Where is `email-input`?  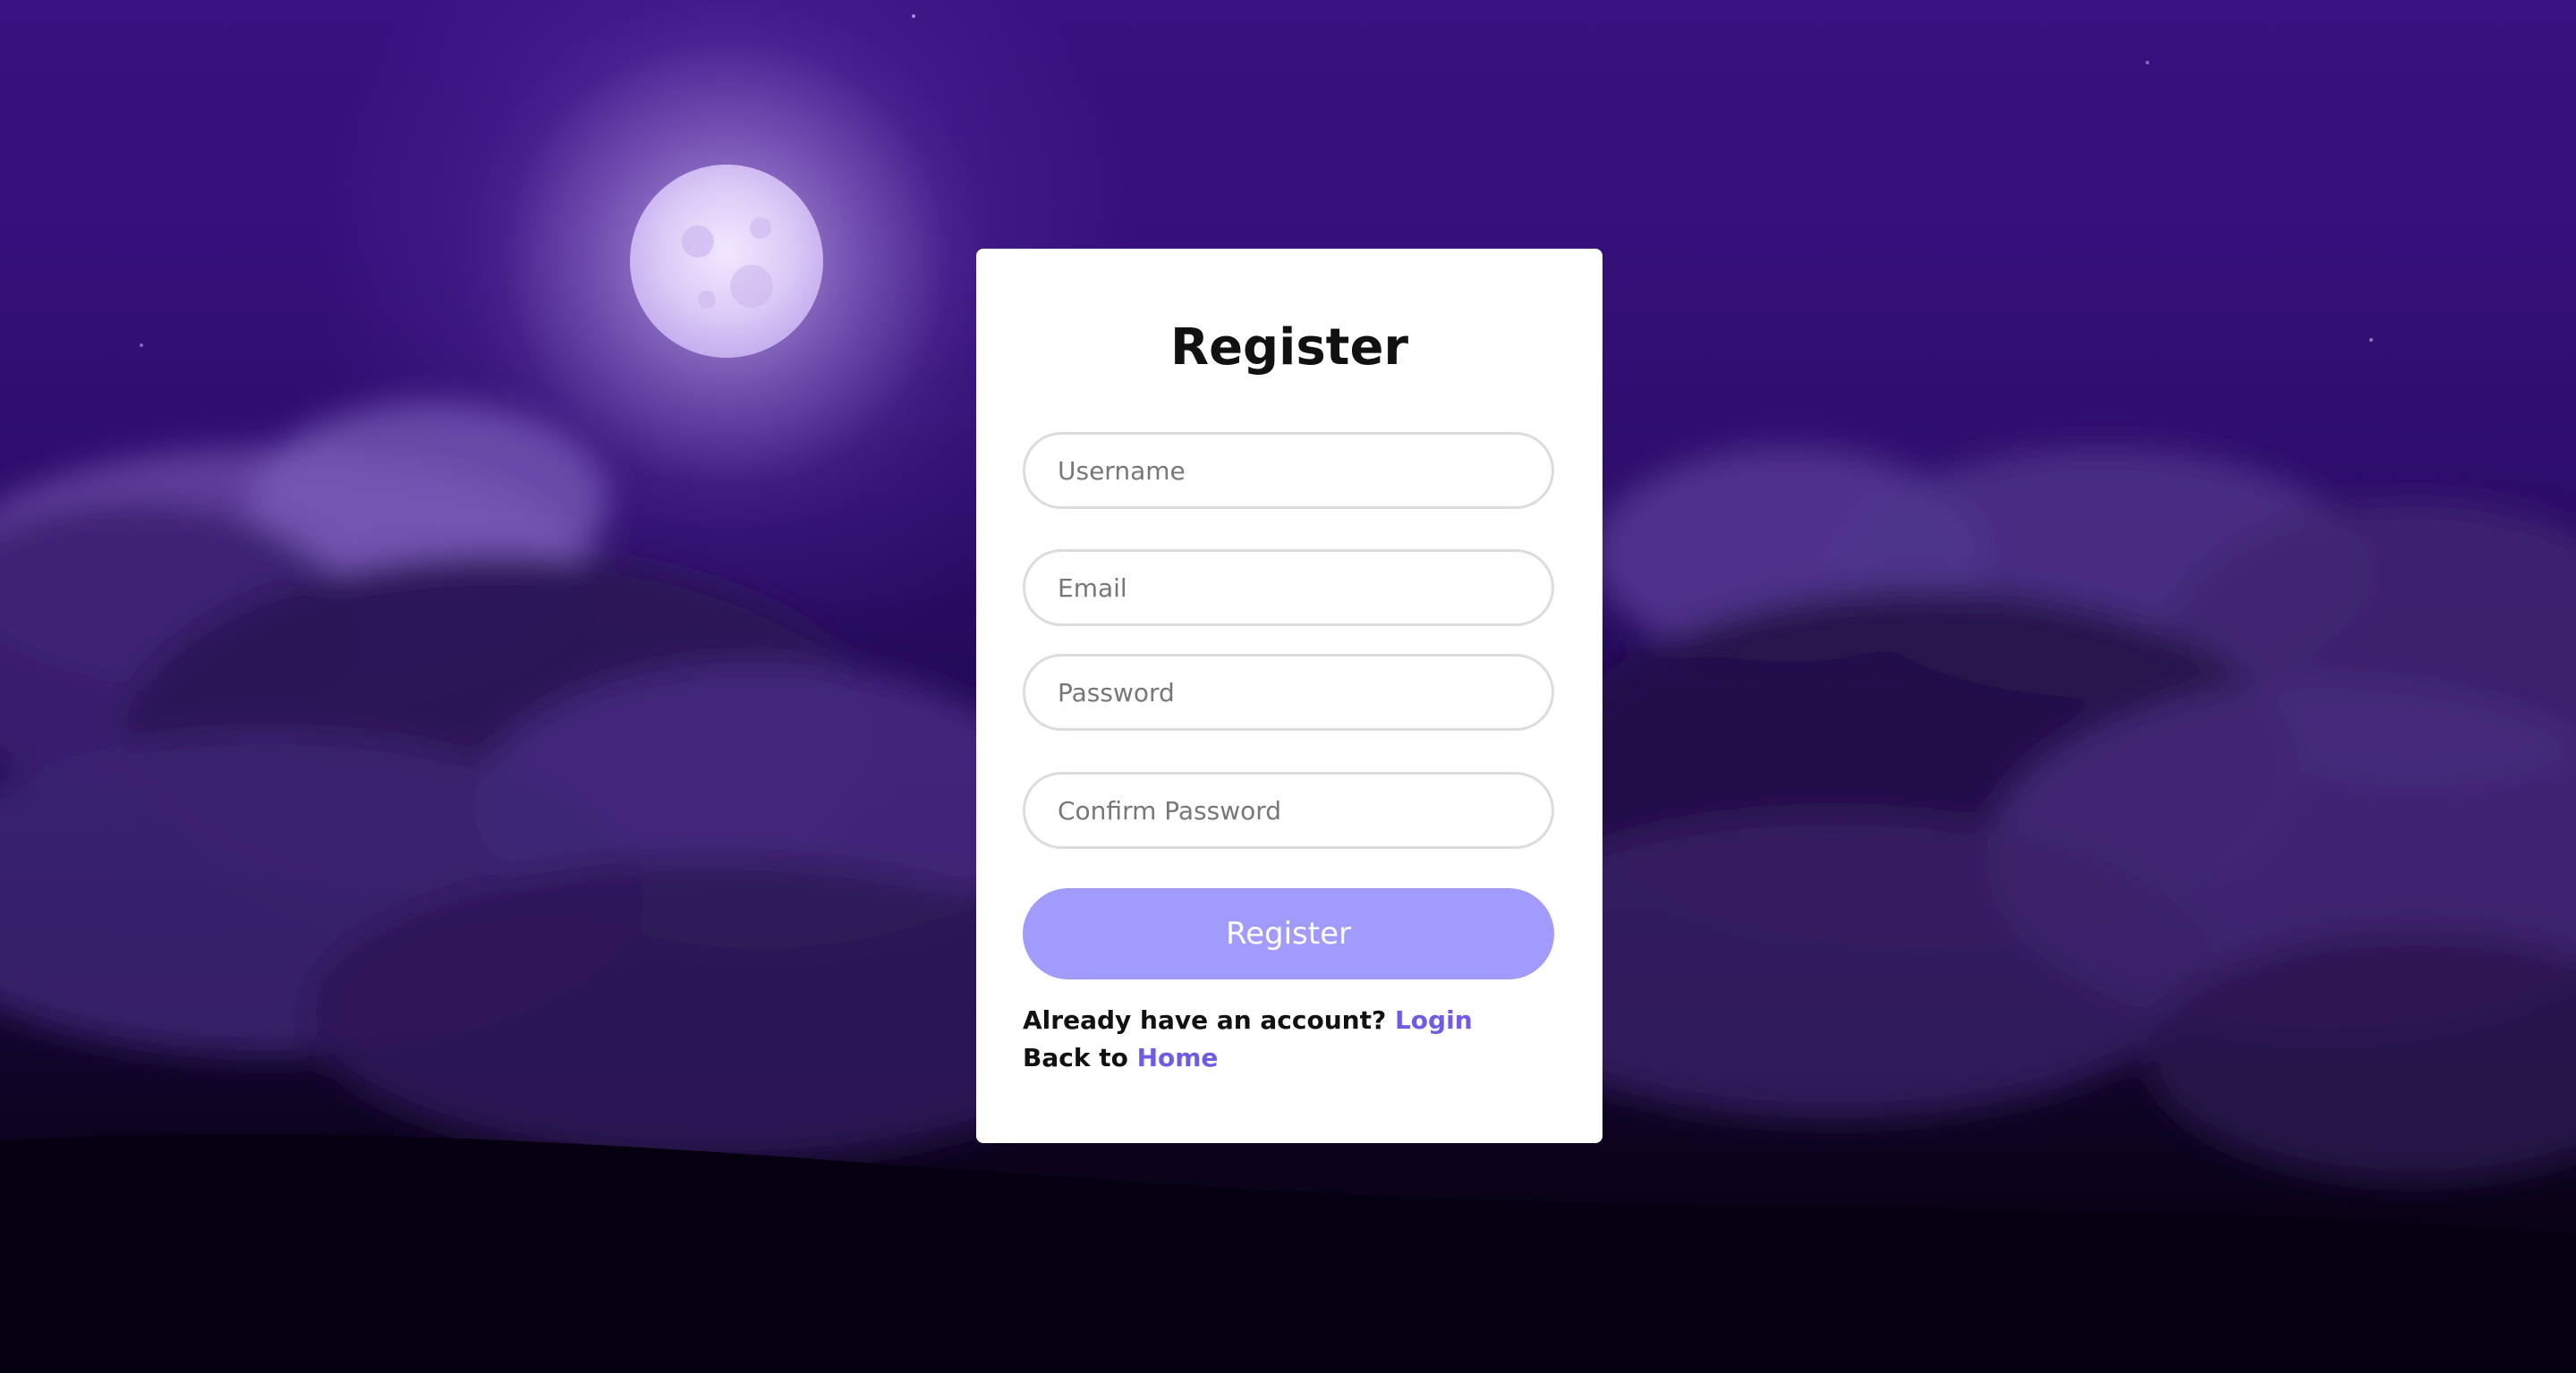
email-input is located at coordinates (1288, 587).